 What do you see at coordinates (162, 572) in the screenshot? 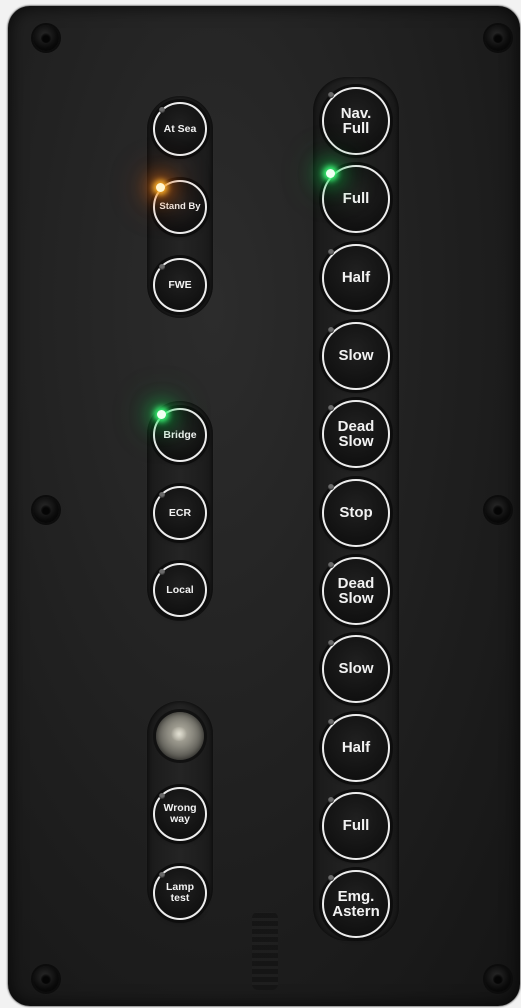
I see `local-led` at bounding box center [162, 572].